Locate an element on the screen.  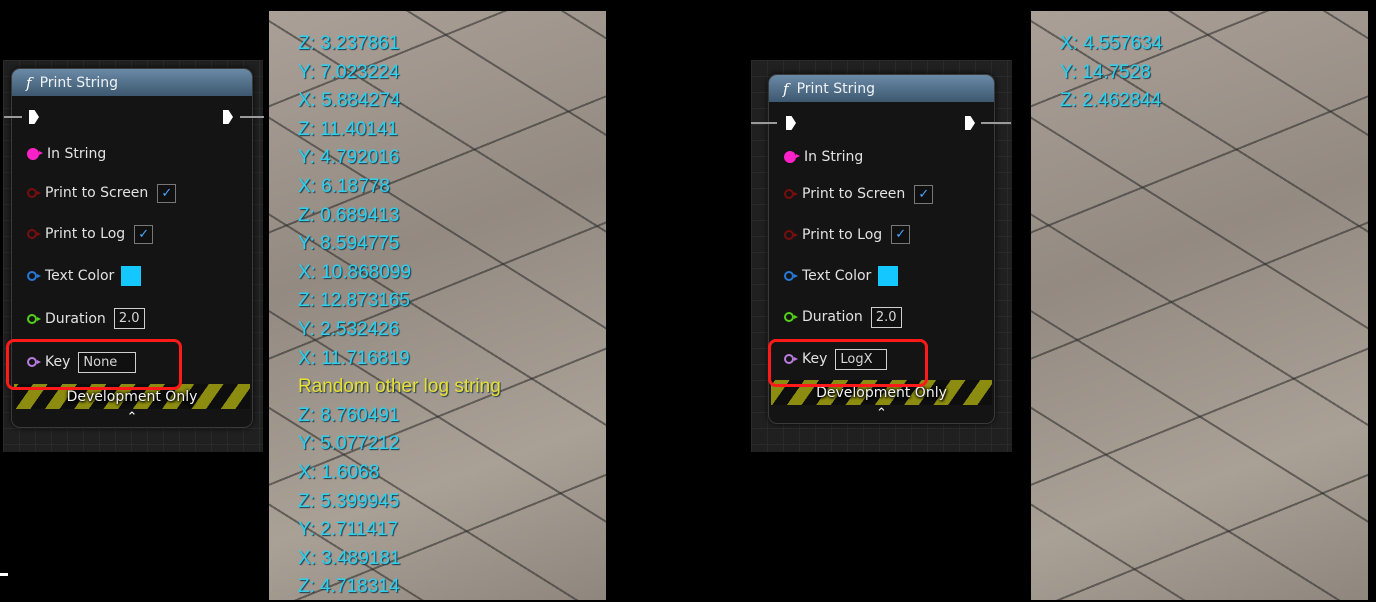
log-line: Z: 12.873165 is located at coordinates (354, 301).